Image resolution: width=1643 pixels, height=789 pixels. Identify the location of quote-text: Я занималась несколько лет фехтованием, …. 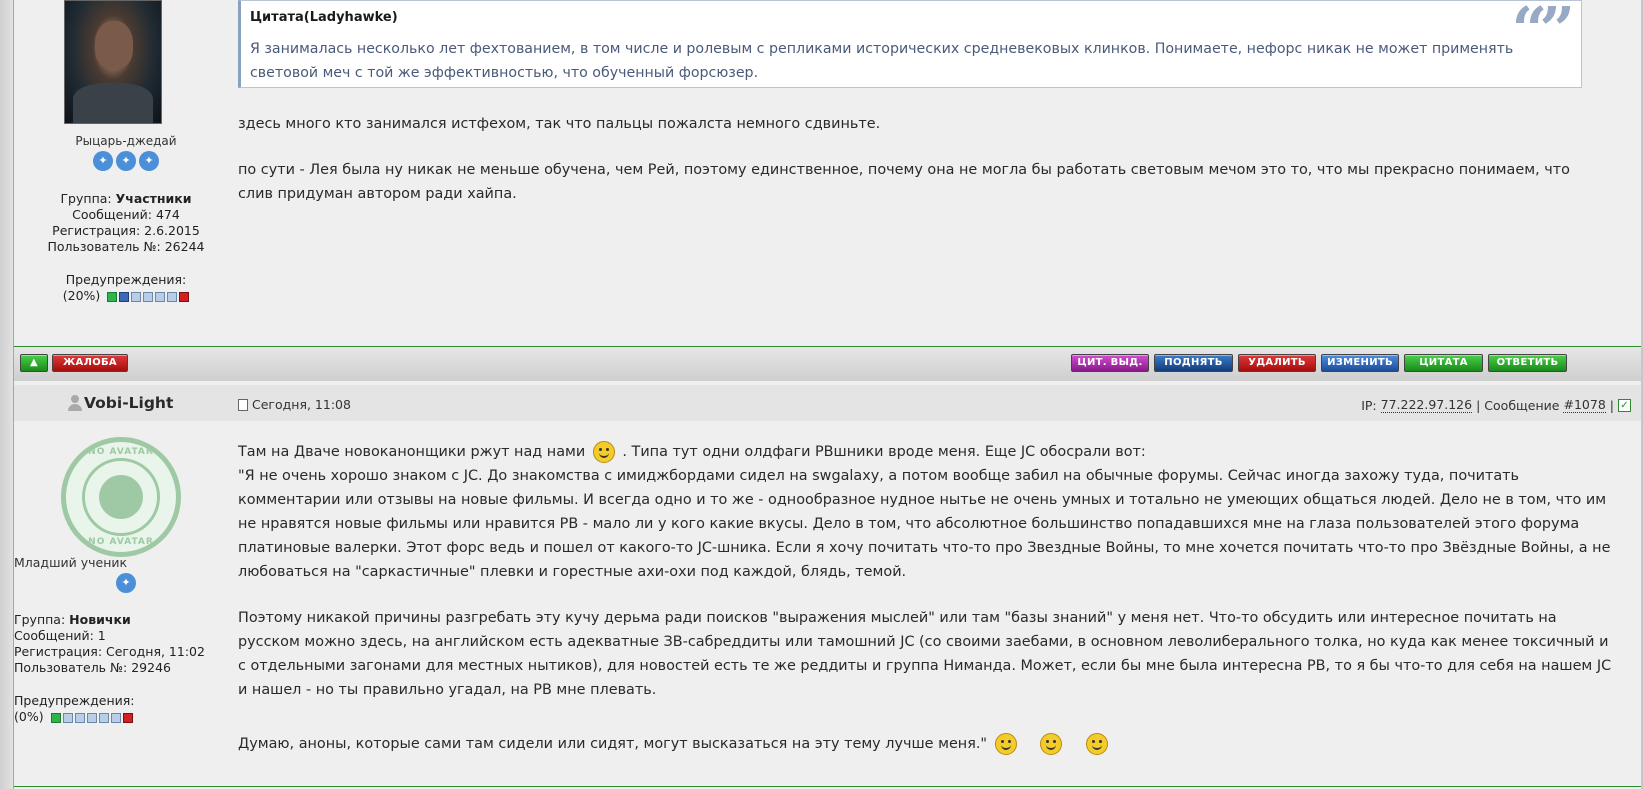
(882, 61).